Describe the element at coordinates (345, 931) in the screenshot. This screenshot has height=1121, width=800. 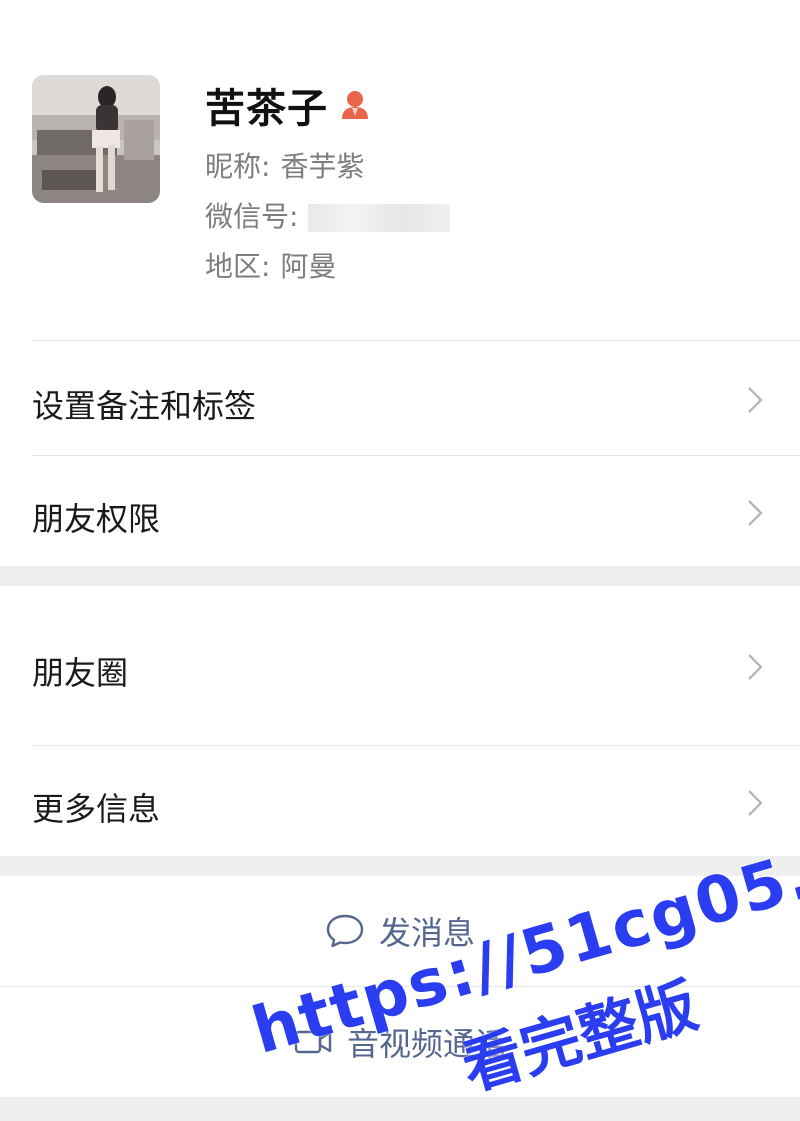
I see `chat-bubble-icon` at that location.